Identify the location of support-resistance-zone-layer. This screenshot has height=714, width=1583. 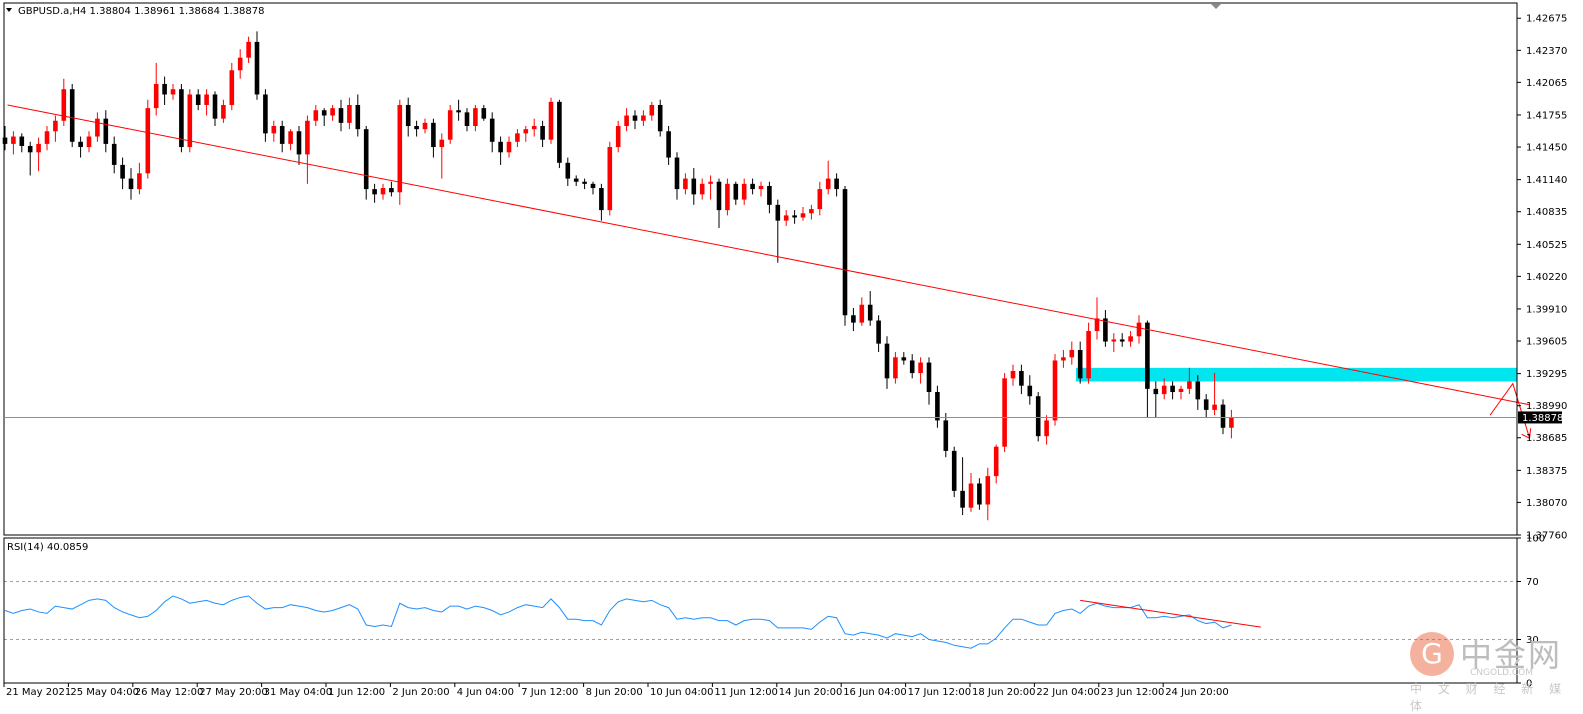
(1296, 374).